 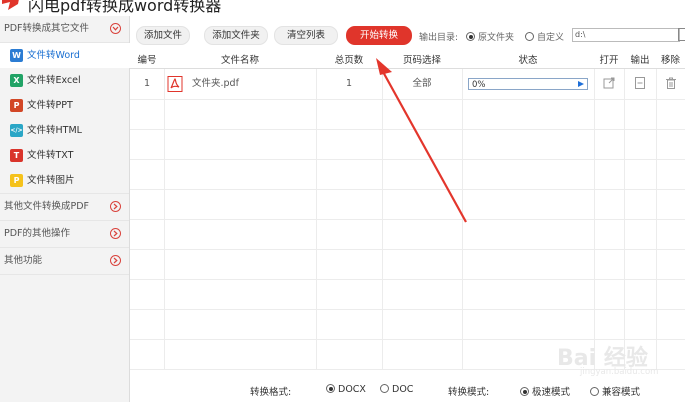 I want to click on footer: 转换格式: DOCX DOC 转换模式: 极速模式 兼容模式, so click(x=407, y=390).